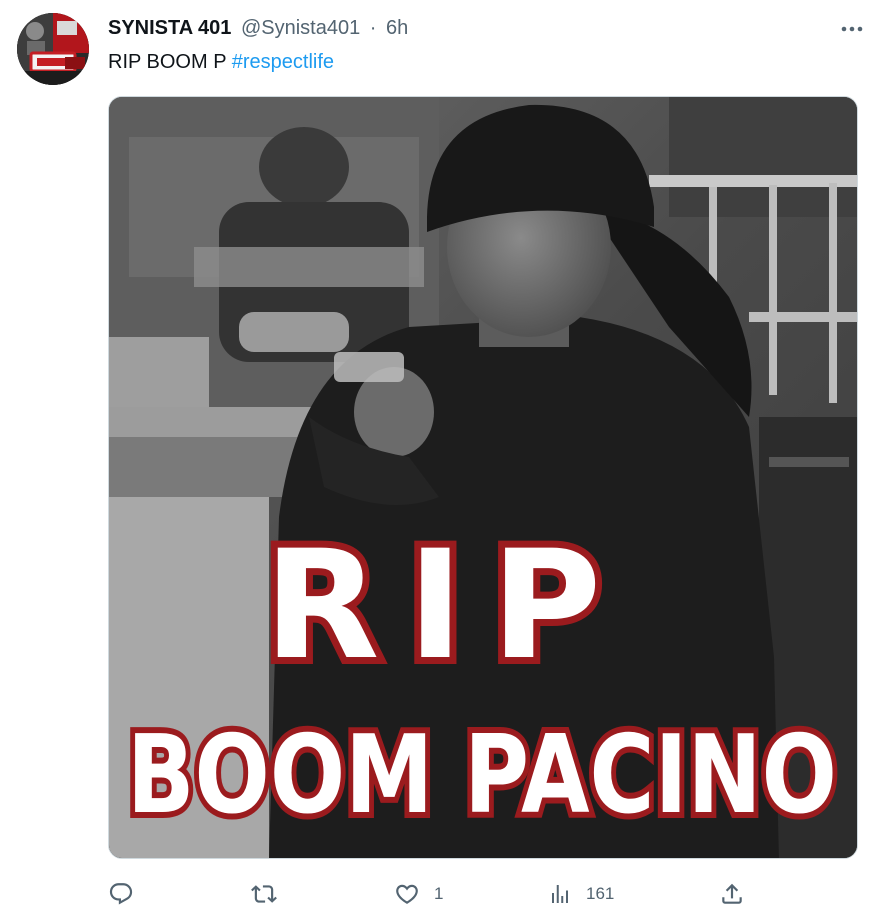 This screenshot has width=879, height=924. I want to click on tweet-text: RIP BOOM P #respectlife, so click(221, 62).